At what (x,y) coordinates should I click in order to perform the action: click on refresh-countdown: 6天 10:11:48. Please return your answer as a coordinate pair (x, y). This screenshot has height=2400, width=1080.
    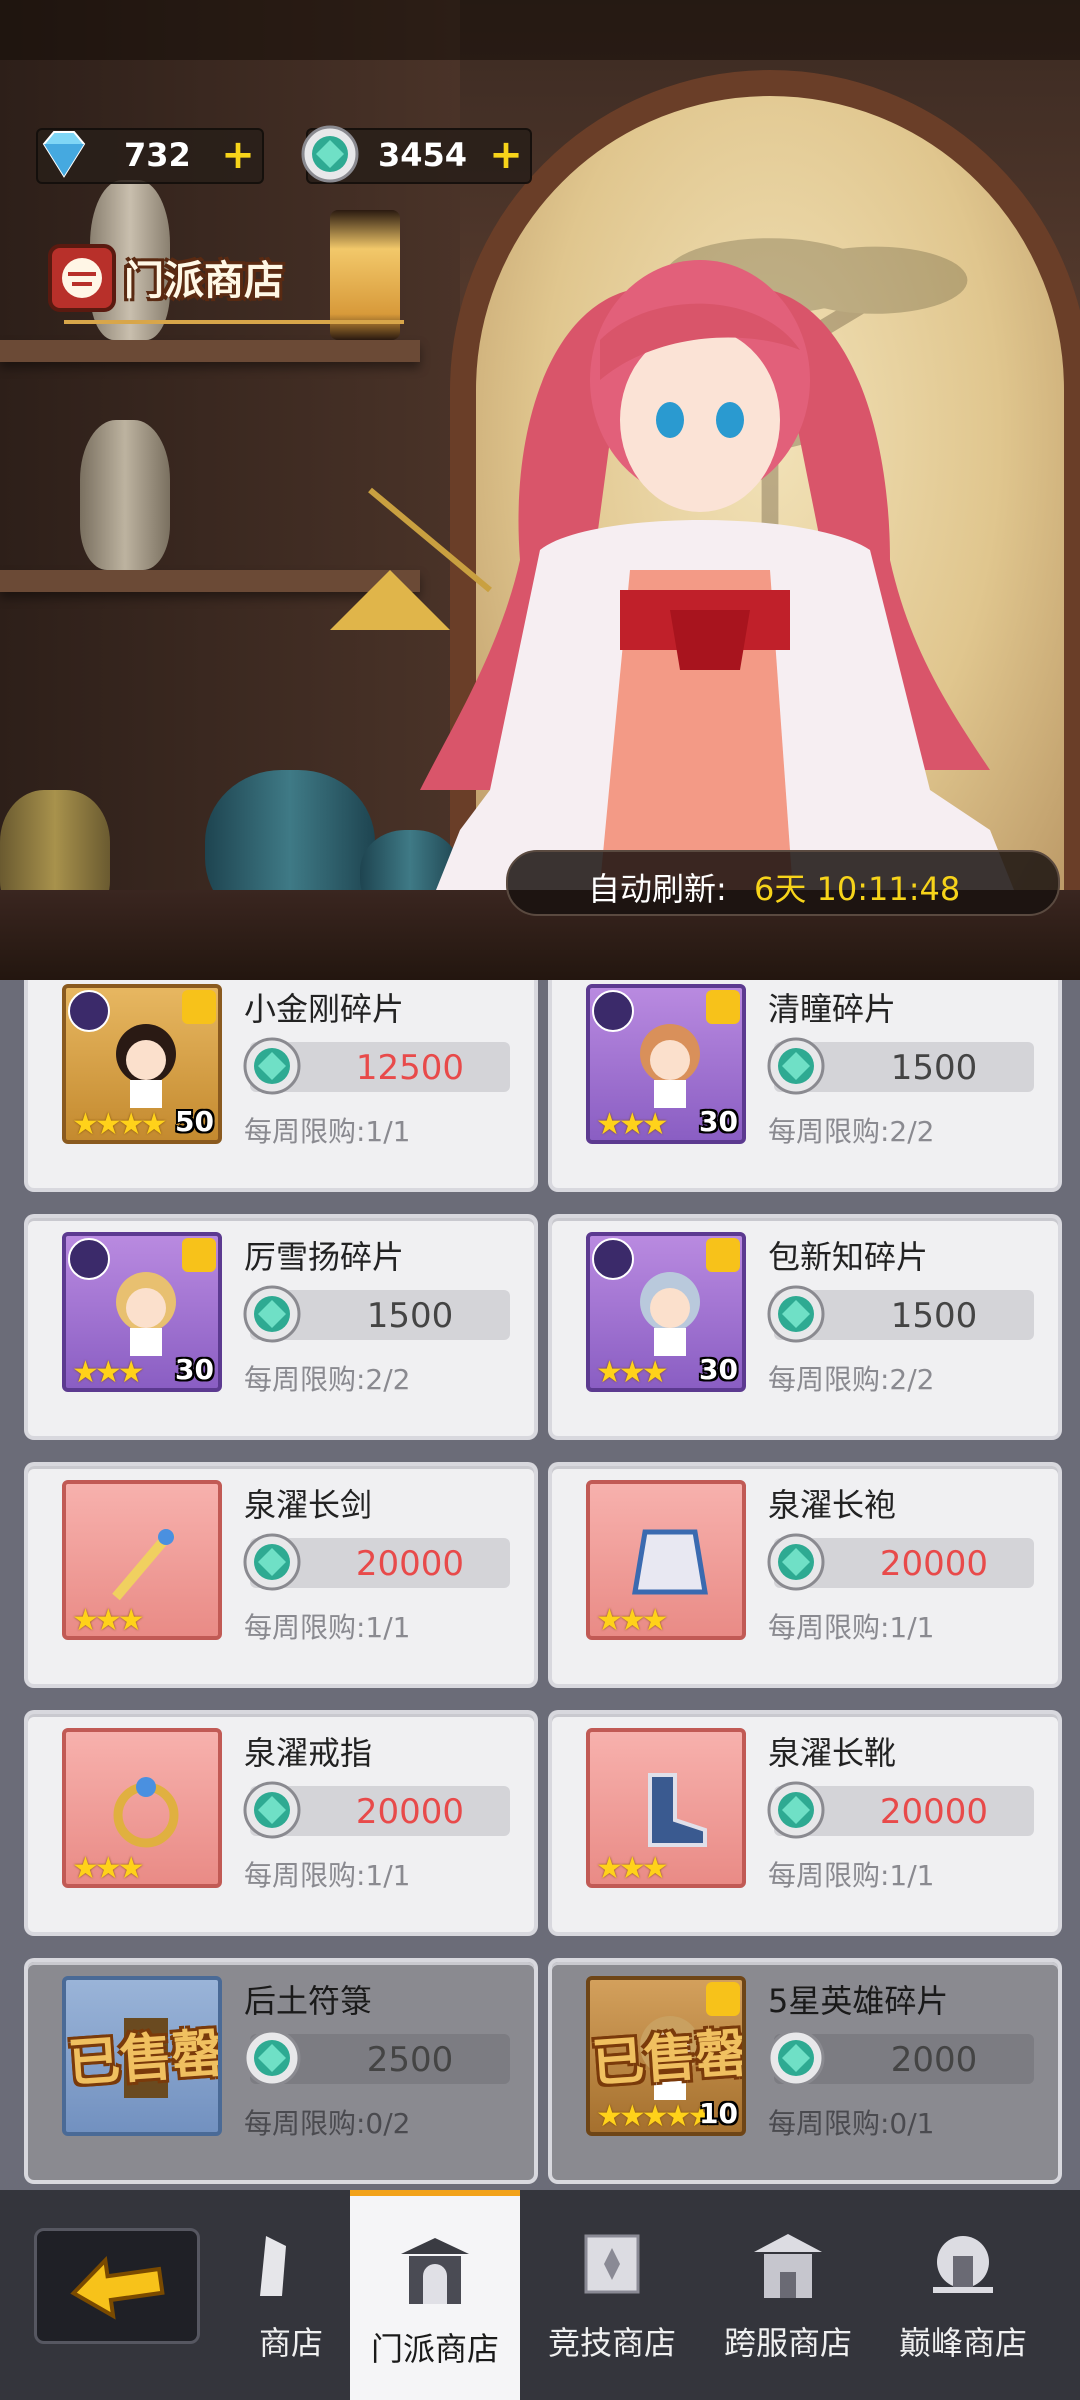
    Looking at the image, I should click on (857, 889).